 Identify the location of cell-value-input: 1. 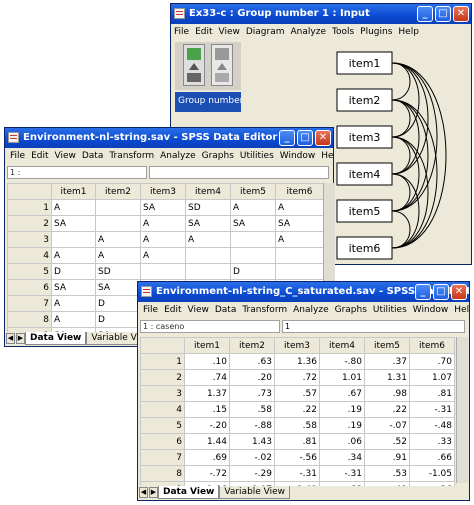
(373, 326).